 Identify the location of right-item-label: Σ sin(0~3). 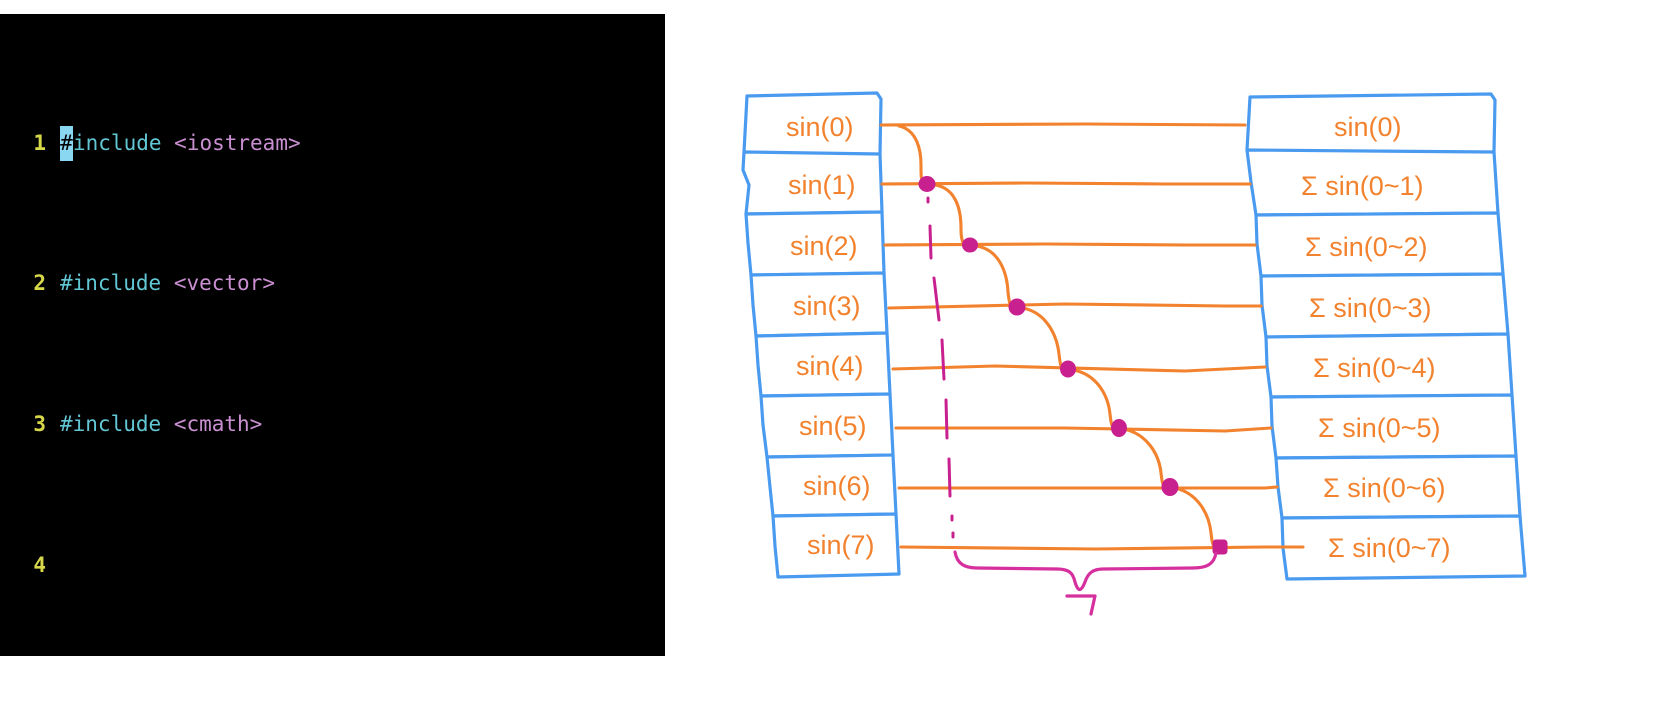
(1370, 308).